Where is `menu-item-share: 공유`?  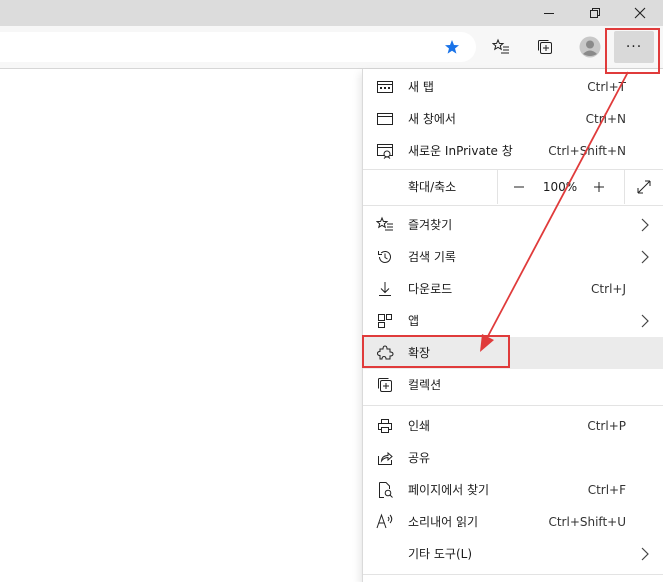
menu-item-share: 공유 is located at coordinates (513, 458).